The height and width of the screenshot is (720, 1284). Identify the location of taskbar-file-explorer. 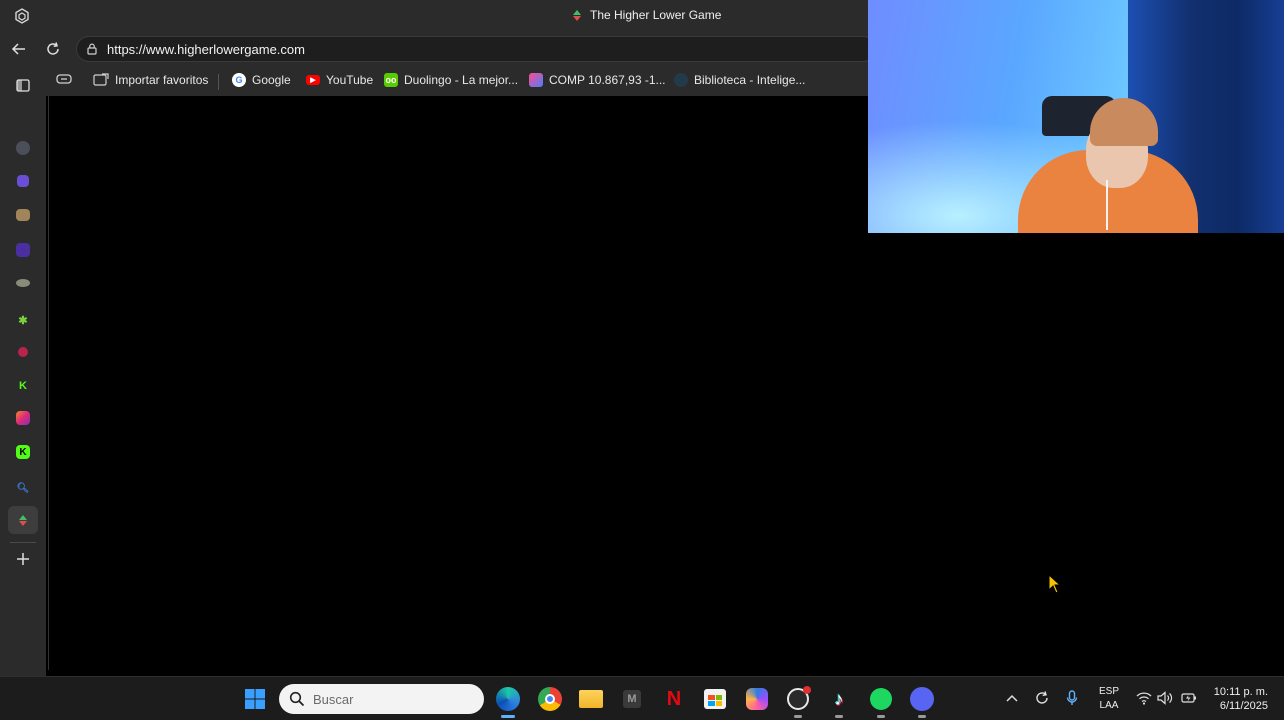
(591, 699).